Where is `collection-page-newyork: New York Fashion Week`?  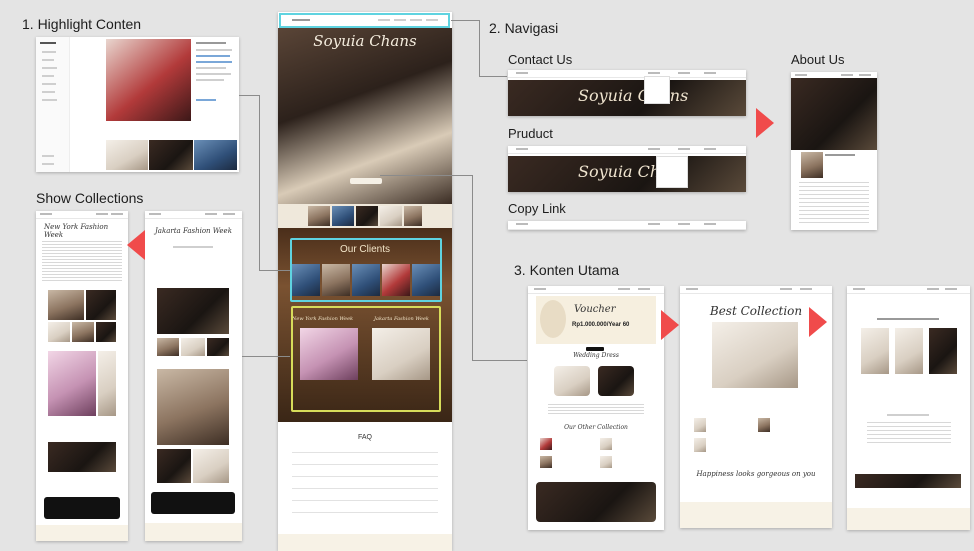 collection-page-newyork: New York Fashion Week is located at coordinates (82, 376).